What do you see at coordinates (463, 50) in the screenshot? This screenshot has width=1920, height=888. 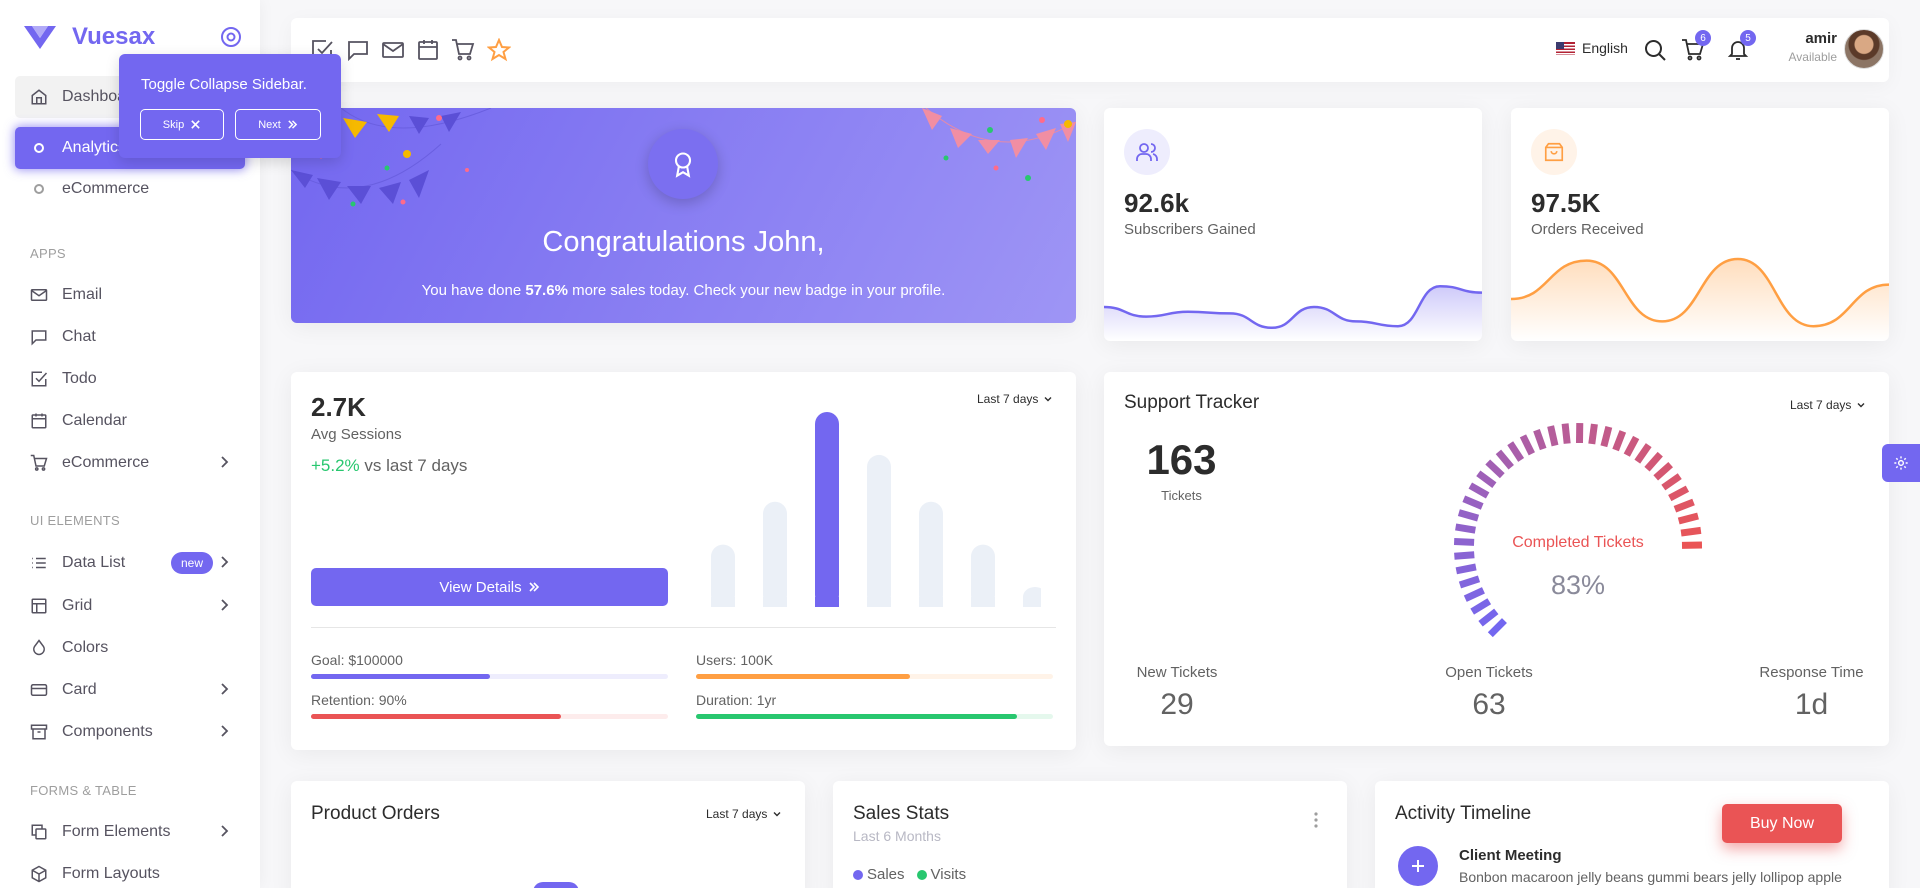 I see `cart-shortcut-icon` at bounding box center [463, 50].